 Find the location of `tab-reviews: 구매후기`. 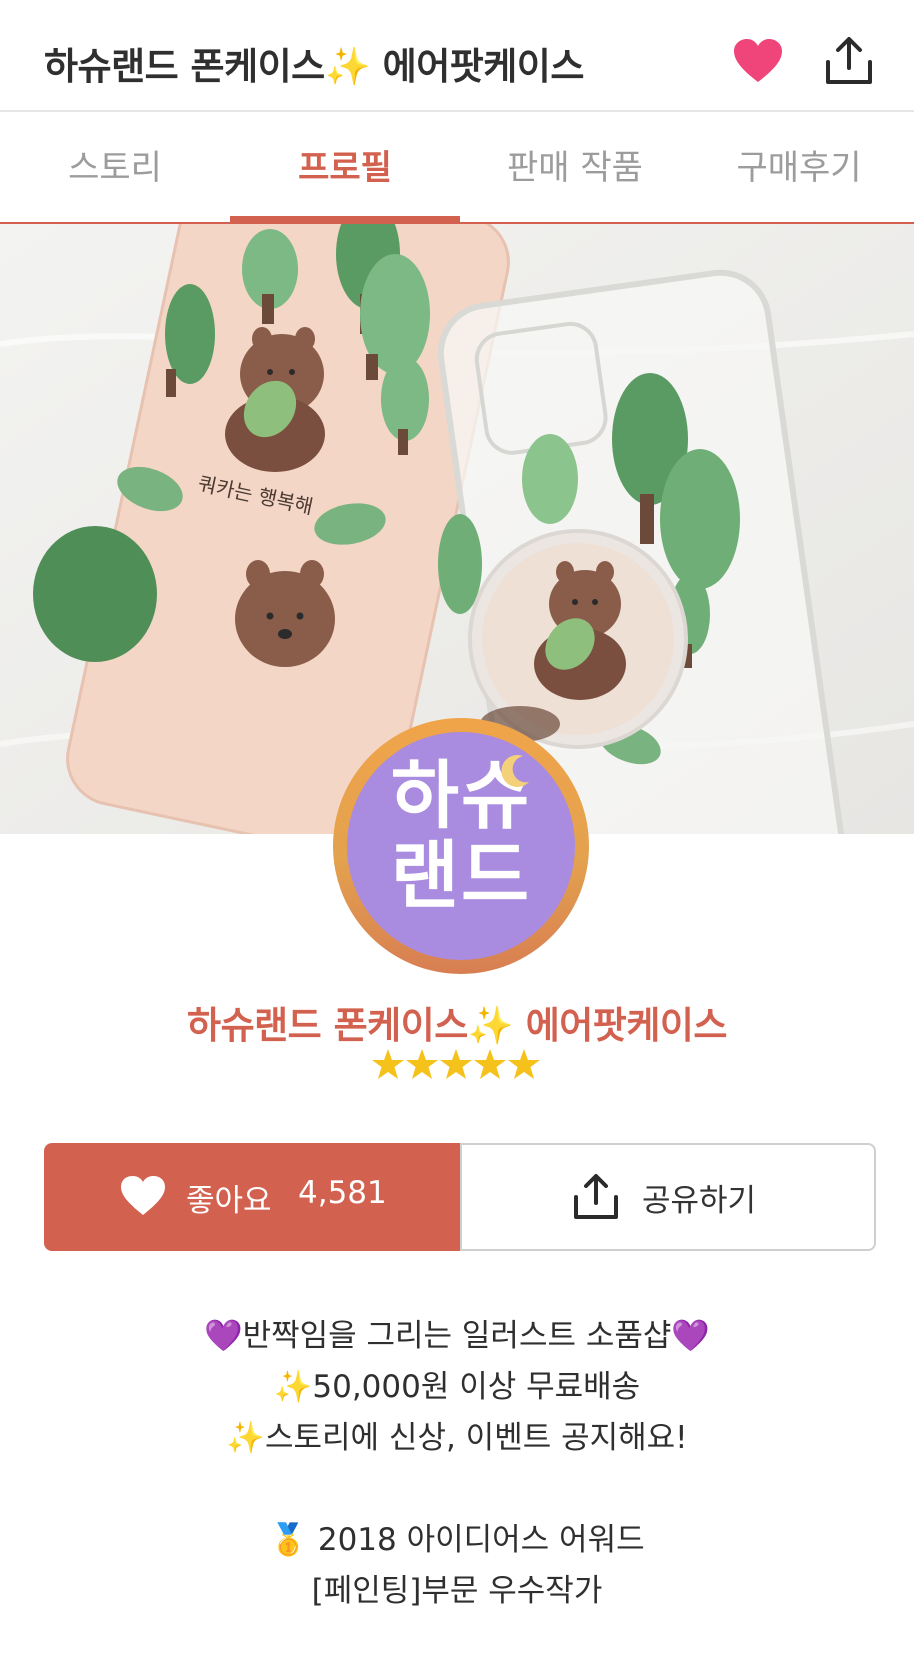

tab-reviews: 구매후기 is located at coordinates (799, 168).